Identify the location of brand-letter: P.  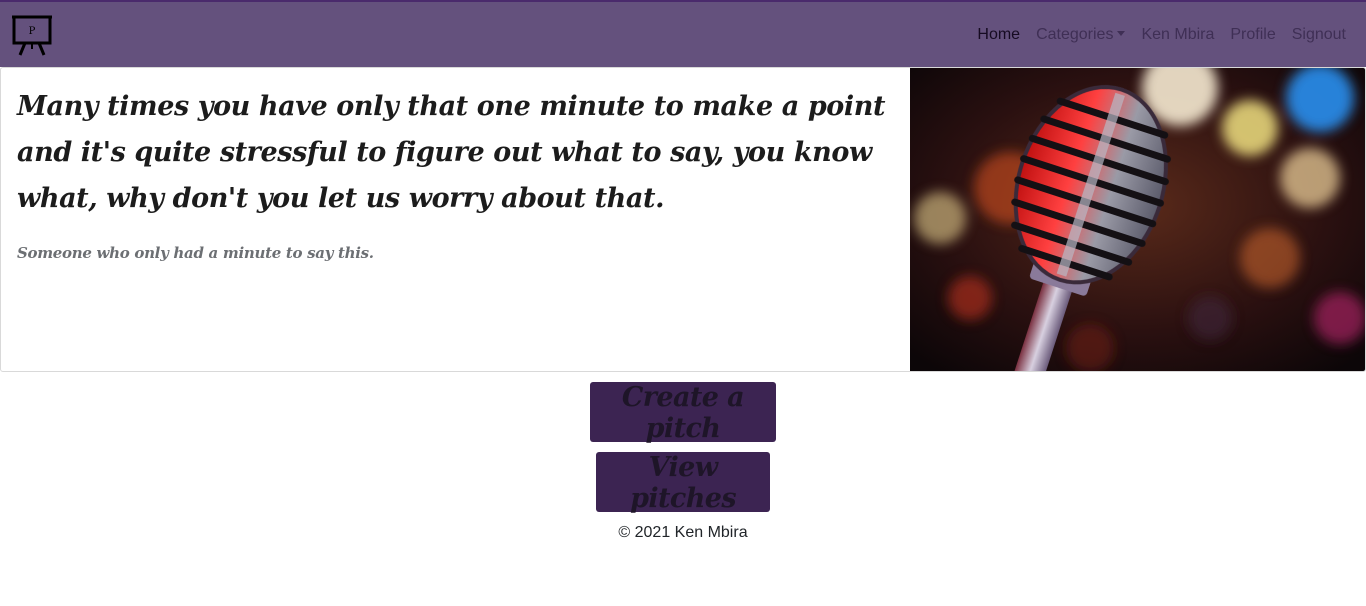
(32, 31).